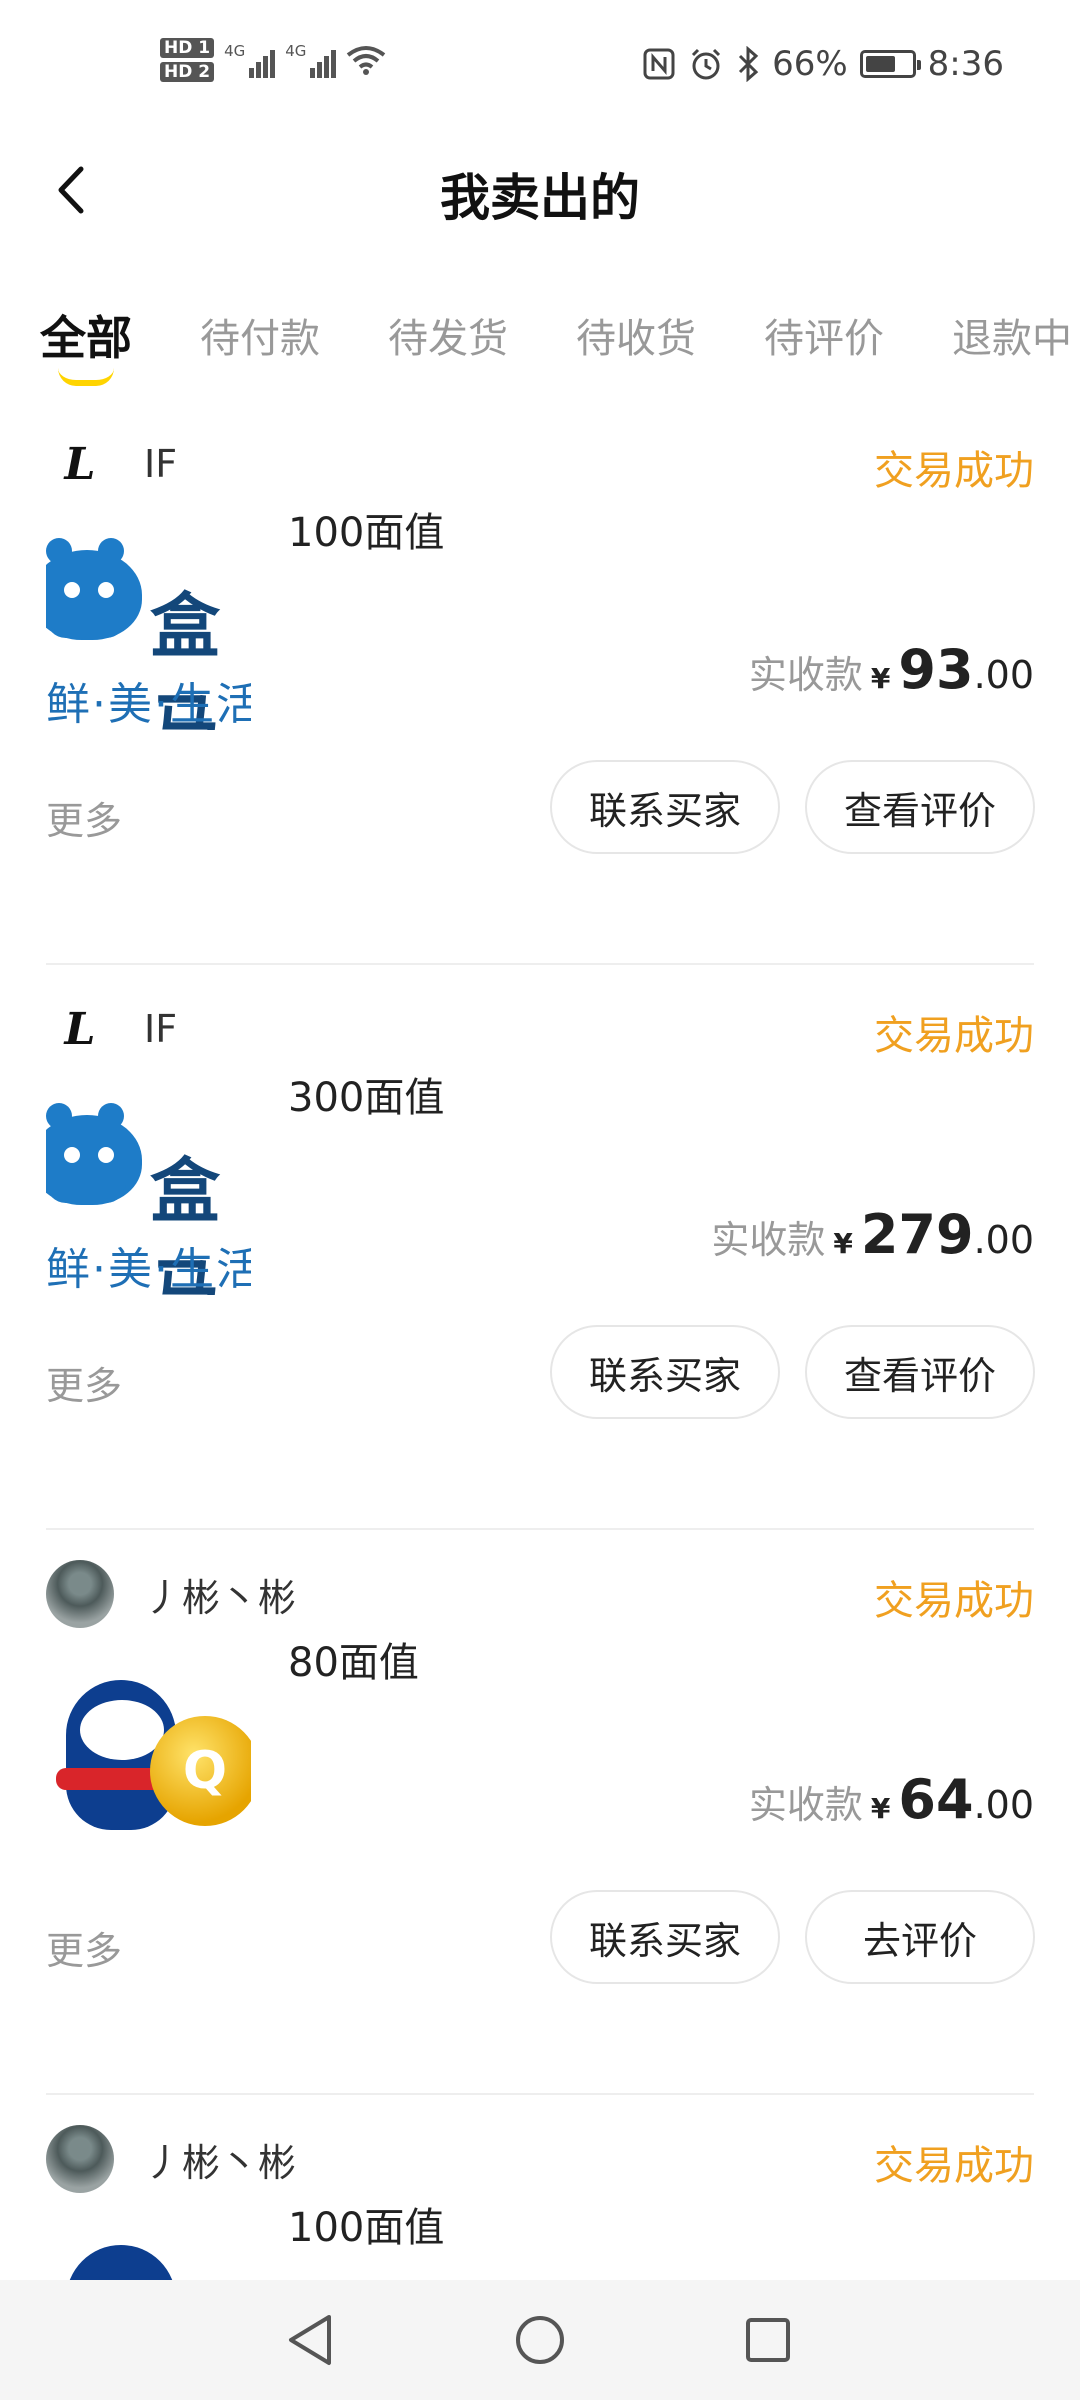 The width and height of the screenshot is (1080, 2400). Describe the element at coordinates (366, 1094) in the screenshot. I see `product-title: 300面值` at that location.